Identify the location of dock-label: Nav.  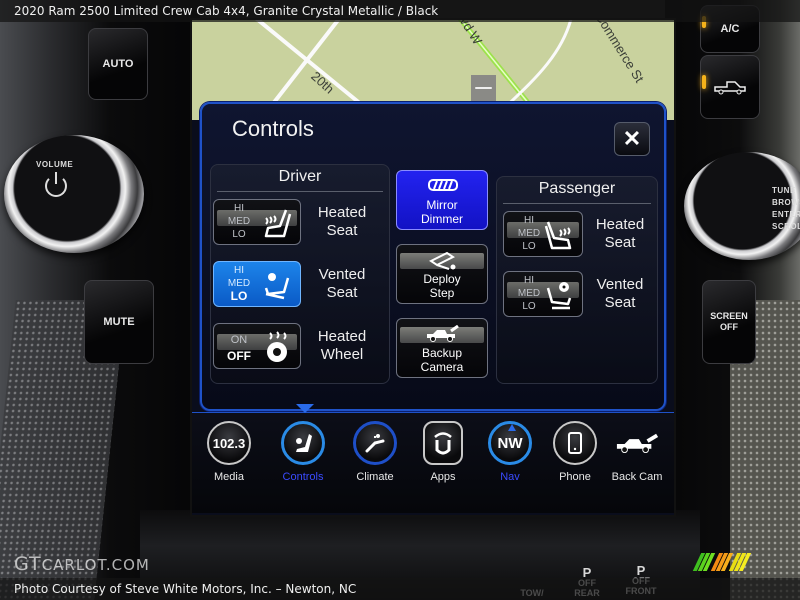
(510, 477).